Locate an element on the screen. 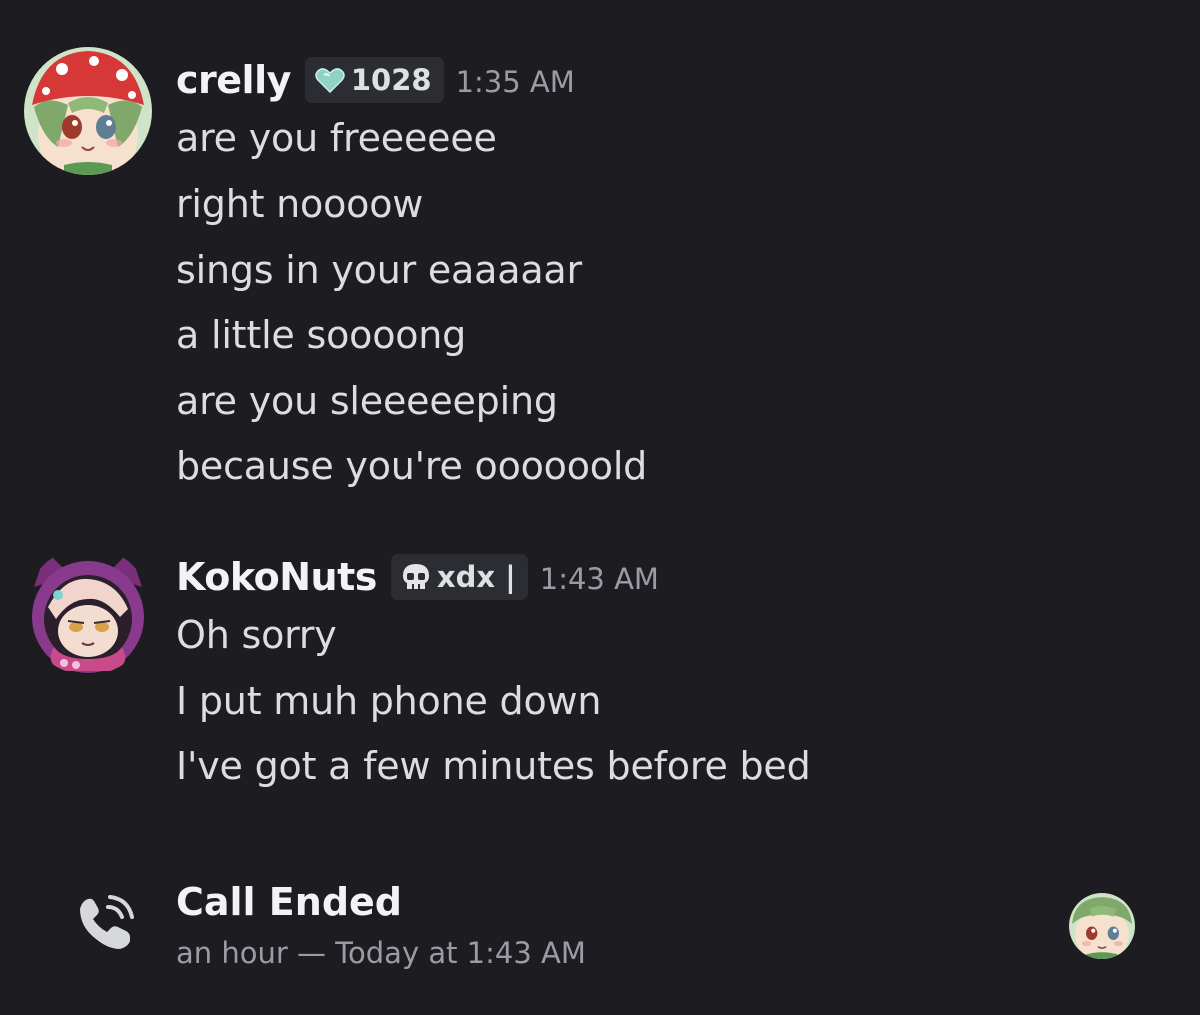  message-header: crelly 1028 1:35 AM is located at coordinates (375, 80).